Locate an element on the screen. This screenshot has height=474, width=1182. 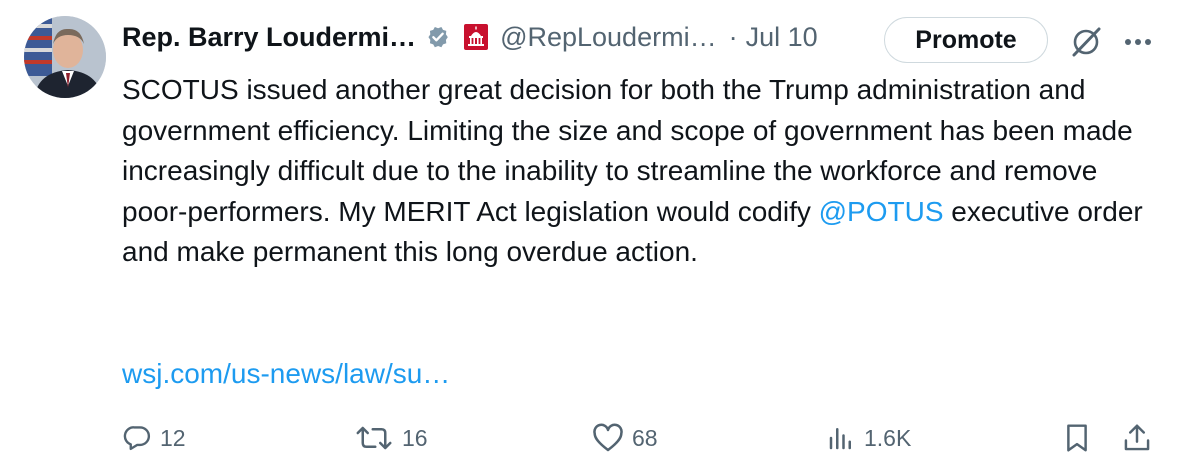
reply-button: 12 is located at coordinates (154, 438).